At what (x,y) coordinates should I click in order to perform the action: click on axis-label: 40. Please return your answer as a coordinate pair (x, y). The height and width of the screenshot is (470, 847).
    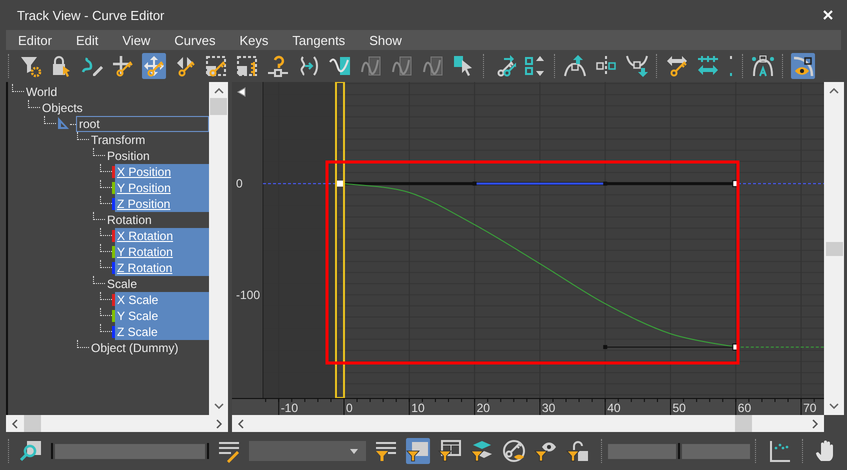
    Looking at the image, I should click on (614, 408).